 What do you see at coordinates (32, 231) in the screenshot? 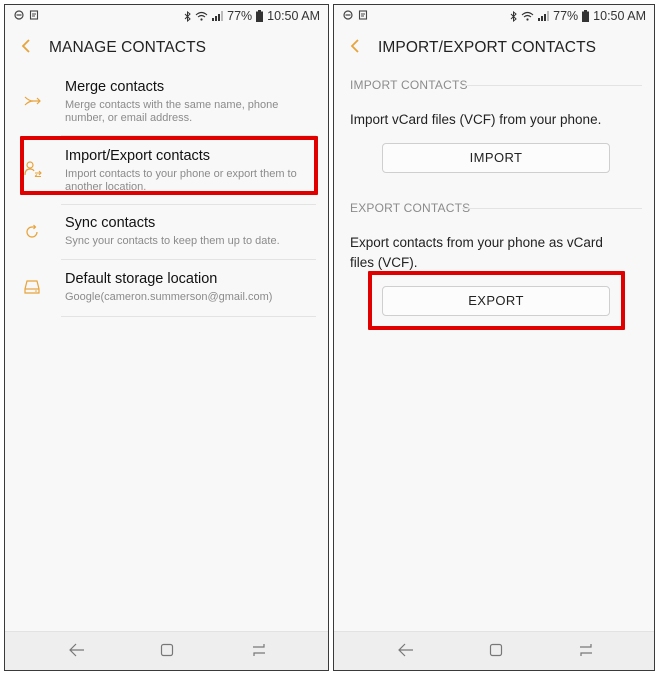
I see `sync-icon` at bounding box center [32, 231].